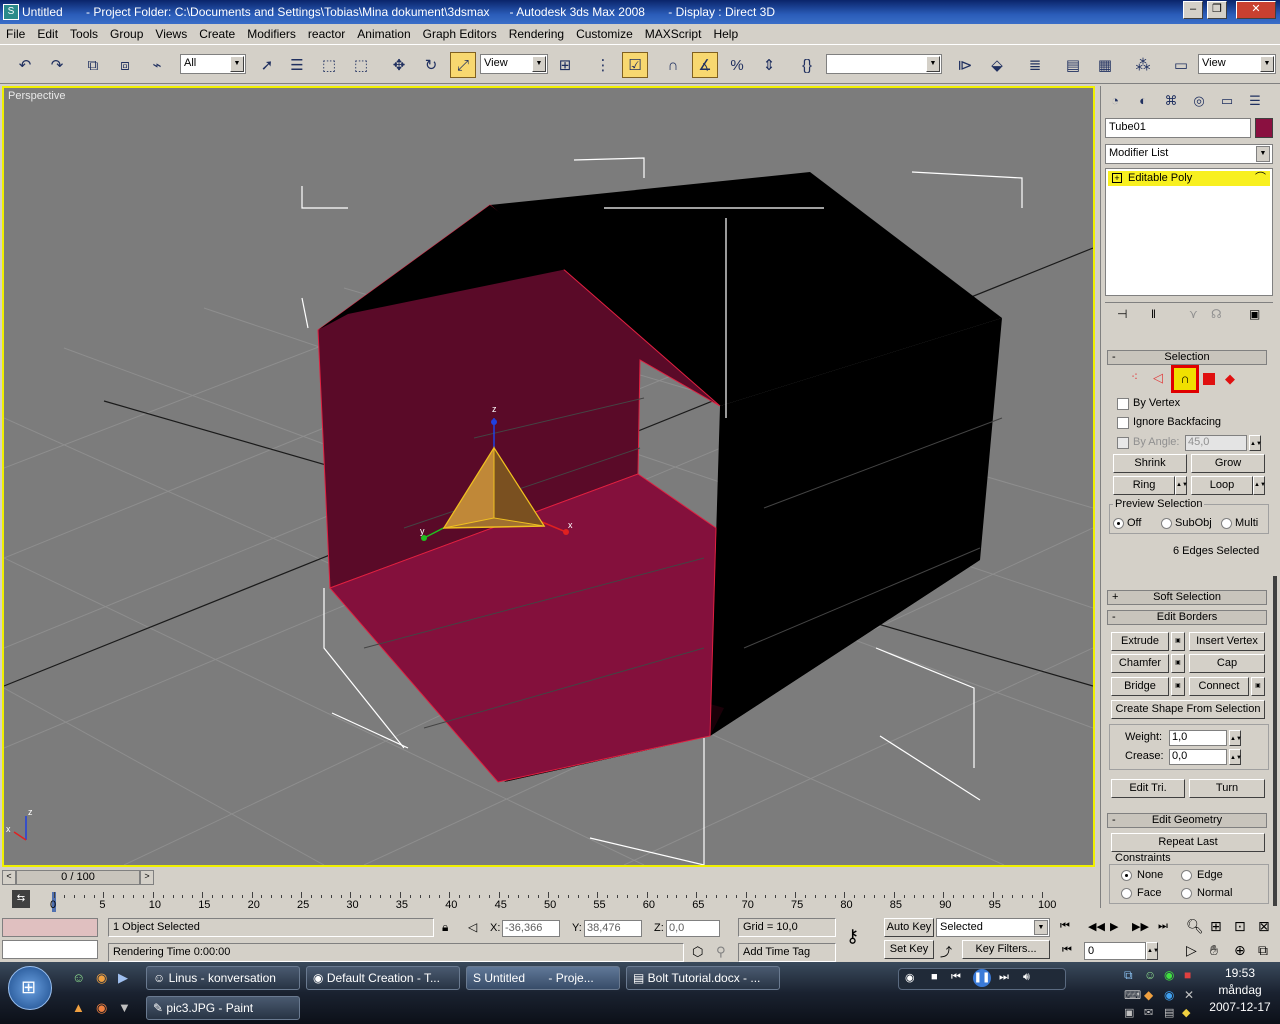  What do you see at coordinates (1150, 463) in the screenshot?
I see `shrink-button: Shrink` at bounding box center [1150, 463].